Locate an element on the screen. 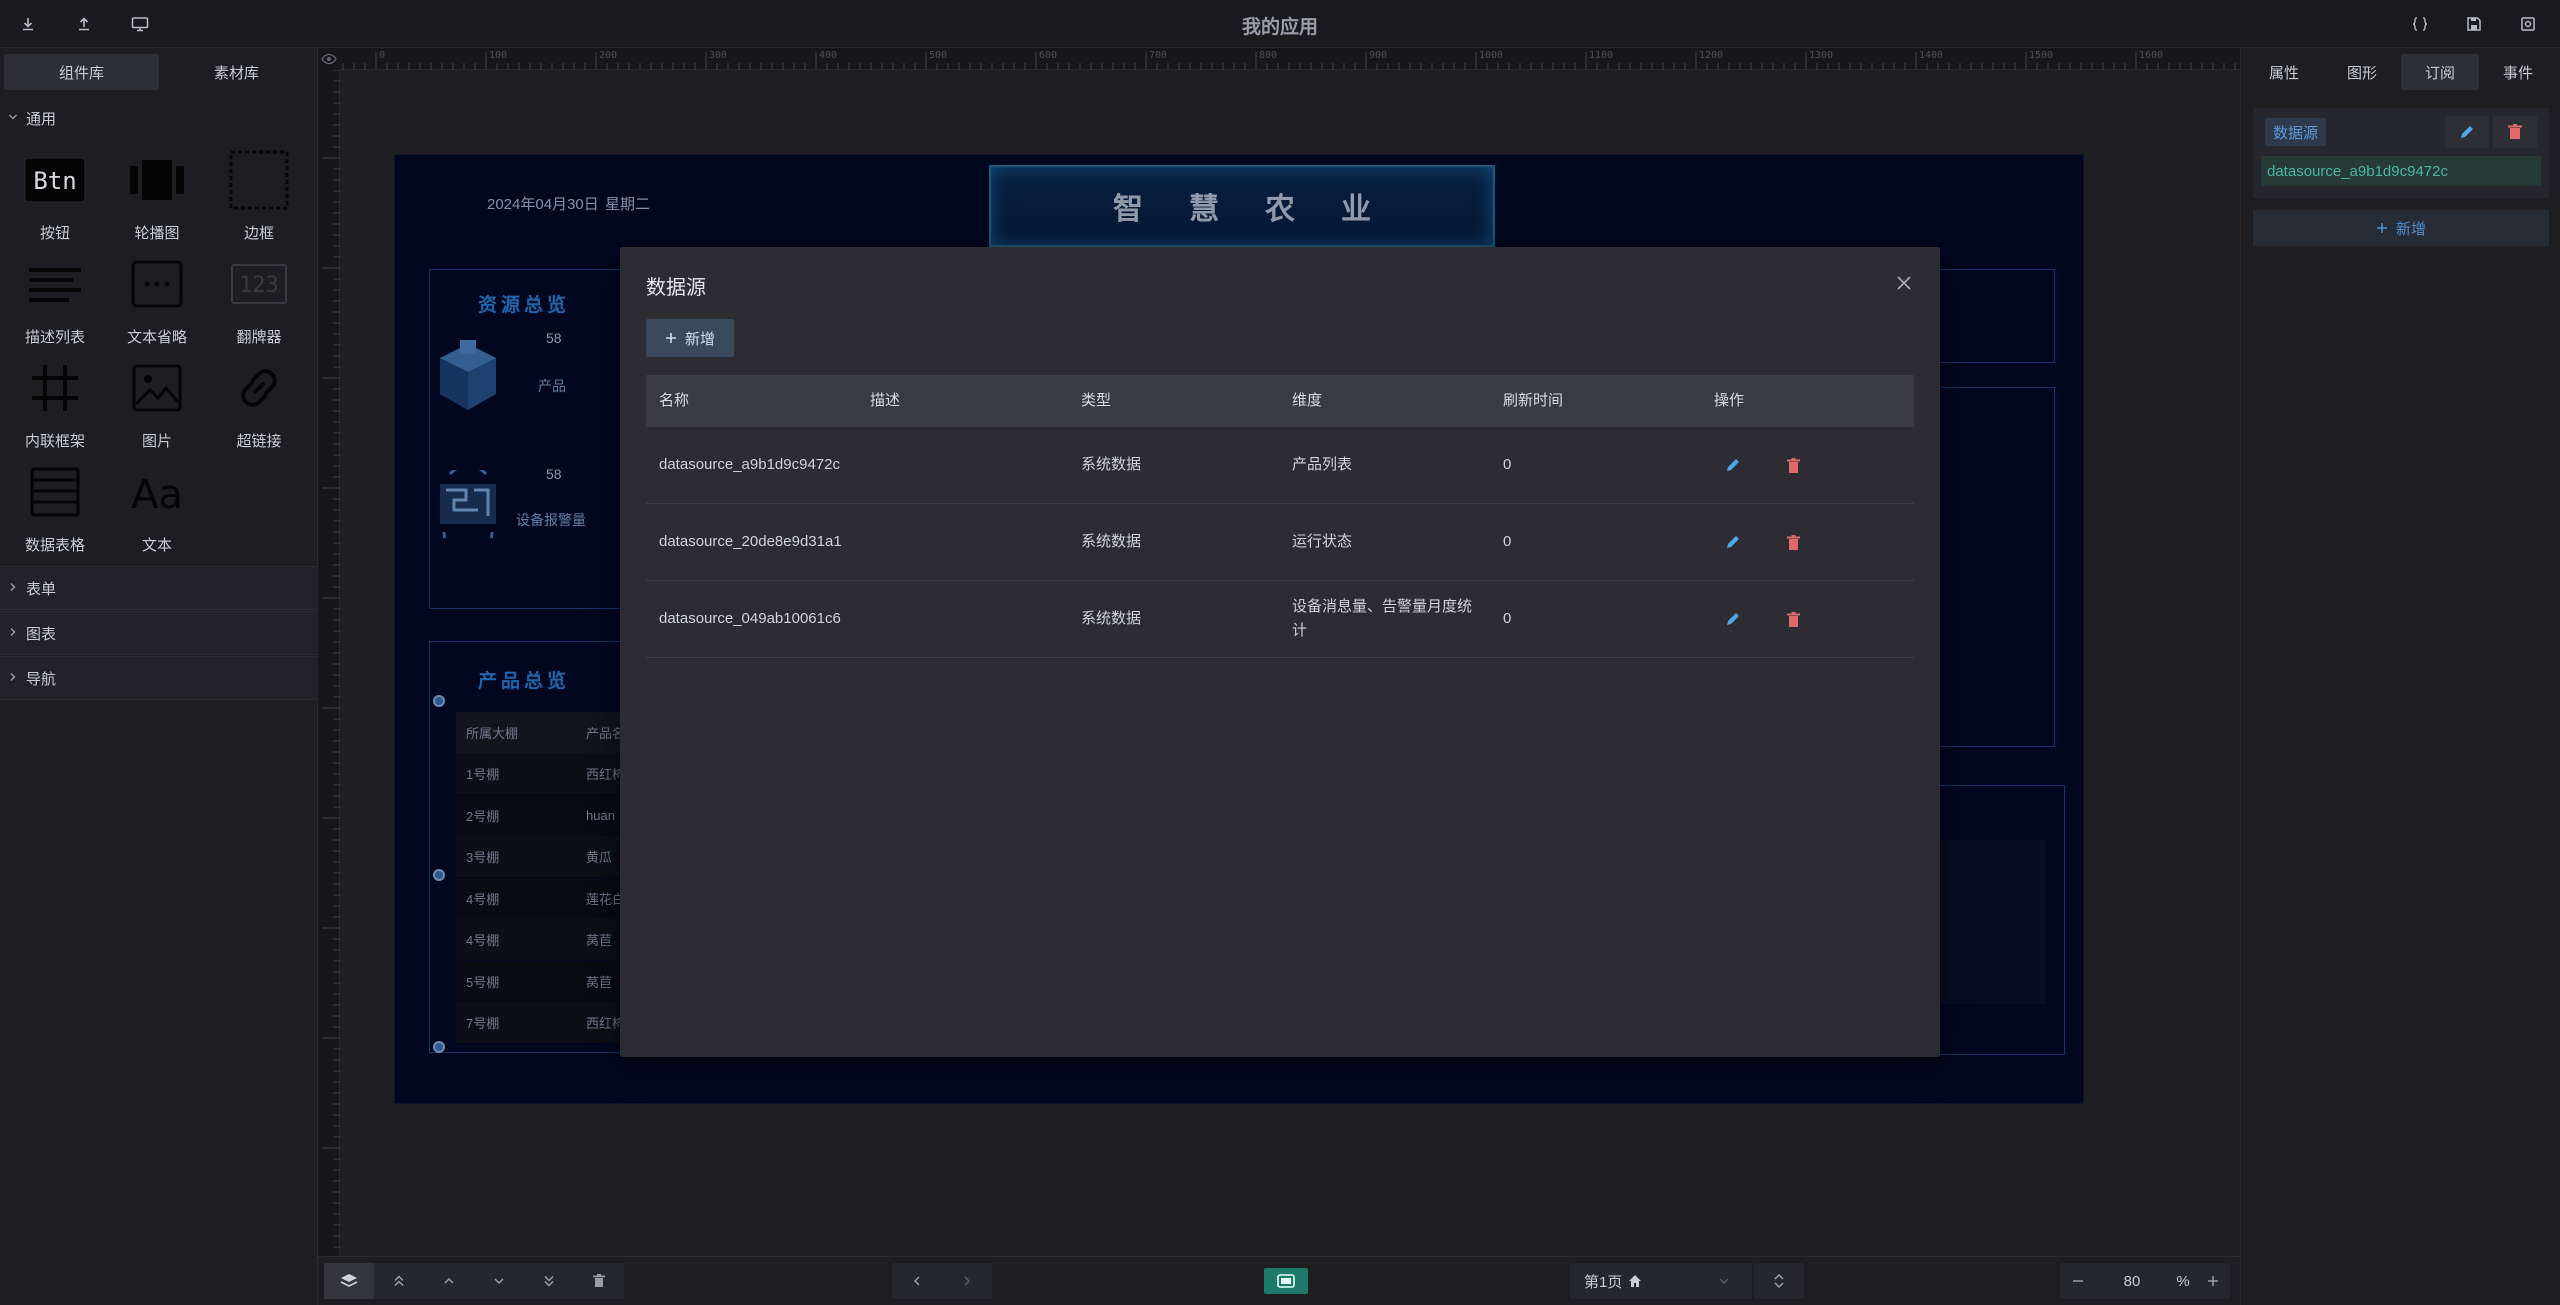  zoom-control: 80 % is located at coordinates (2145, 1281).